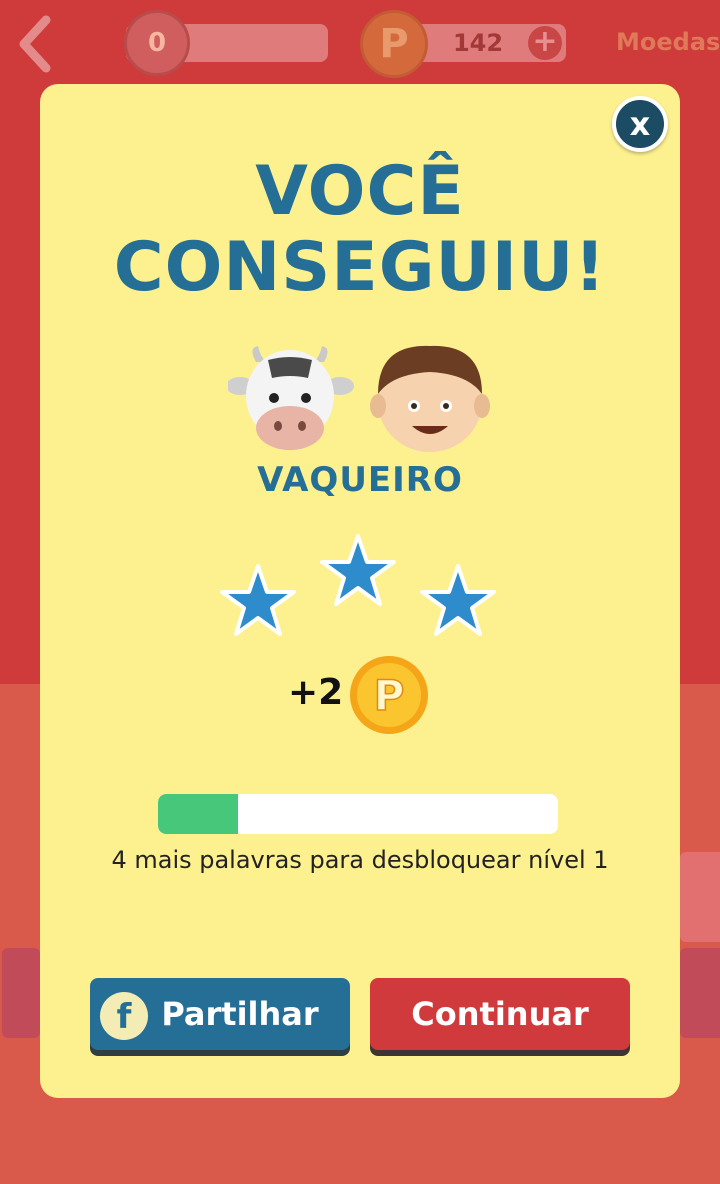 The width and height of the screenshot is (720, 1184). I want to click on coin-letter: P, so click(389, 695).